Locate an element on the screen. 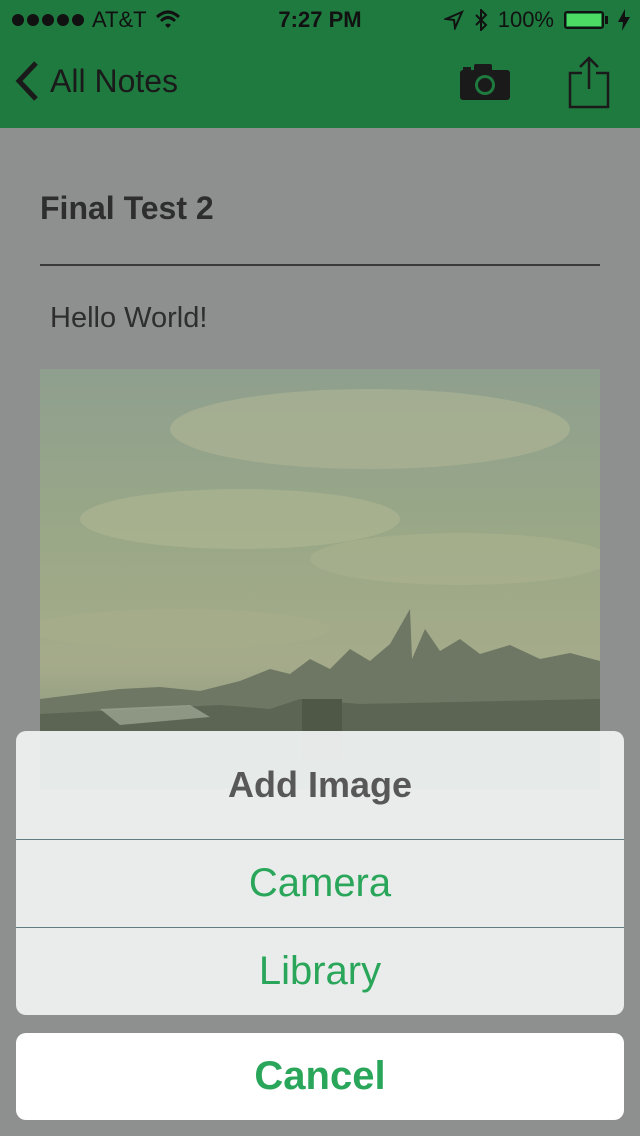  chevron-left-icon is located at coordinates (26, 81).